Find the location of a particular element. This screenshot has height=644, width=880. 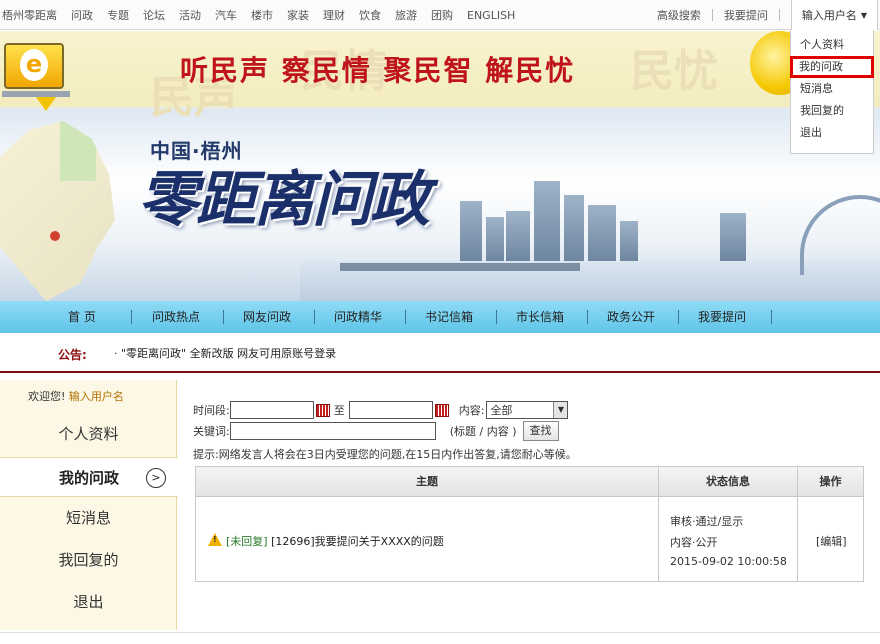

welcome-message: 欢迎您! 输入用户名 is located at coordinates (76, 396).